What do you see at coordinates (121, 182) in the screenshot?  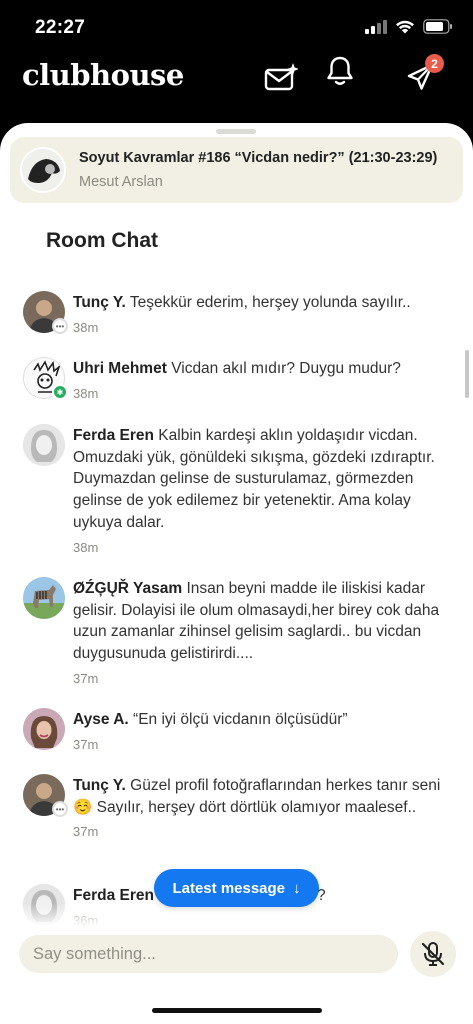 I see `room-host: Mesut Arslan` at bounding box center [121, 182].